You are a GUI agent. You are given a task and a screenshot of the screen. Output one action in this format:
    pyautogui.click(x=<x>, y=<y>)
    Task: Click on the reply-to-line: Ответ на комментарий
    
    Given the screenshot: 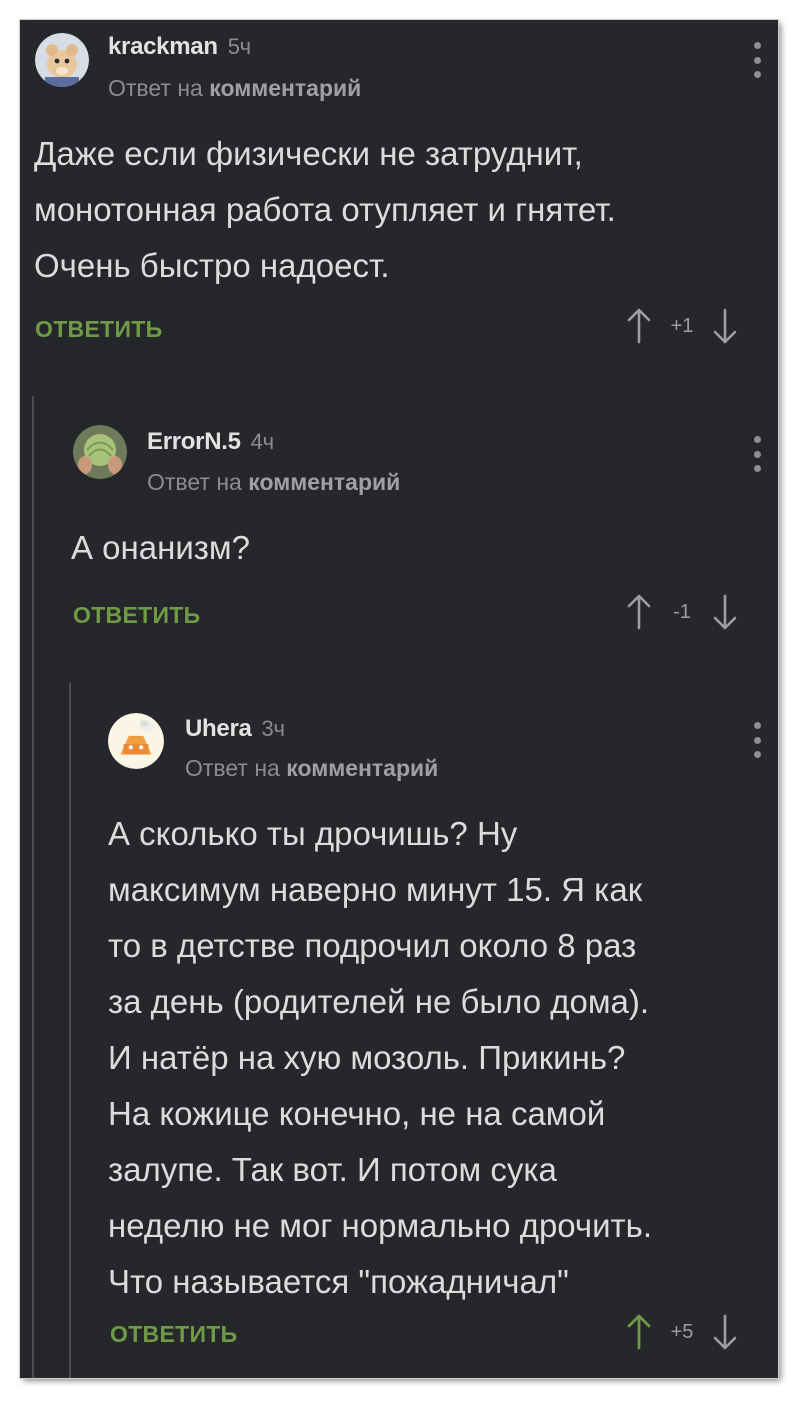 What is the action you would take?
    pyautogui.click(x=311, y=768)
    